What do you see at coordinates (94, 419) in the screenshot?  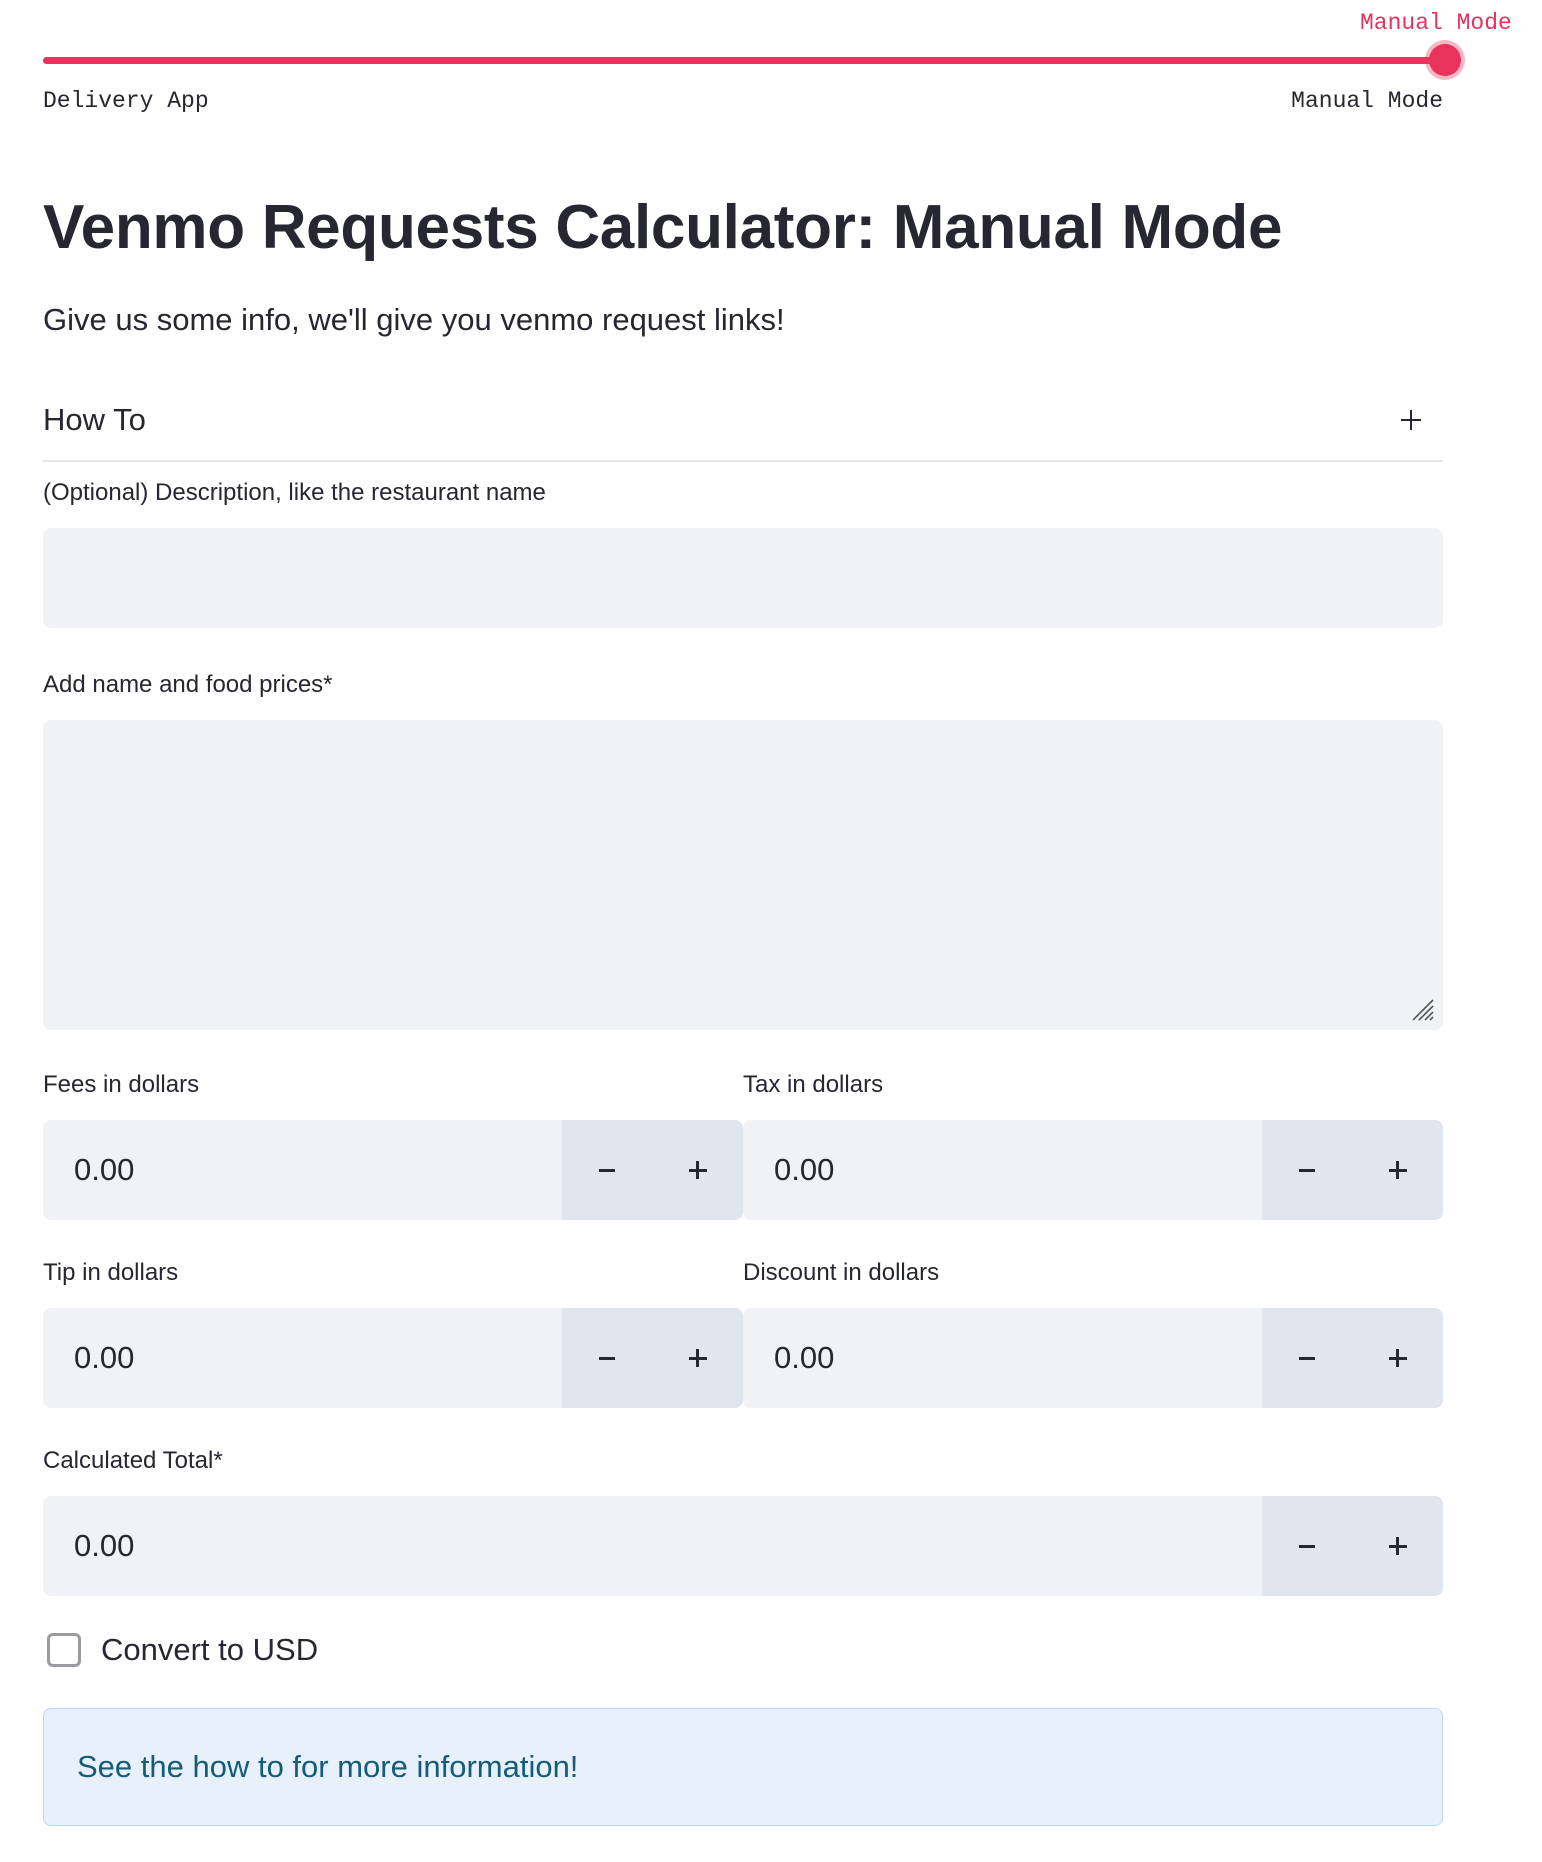 I see `expander-label: How To` at bounding box center [94, 419].